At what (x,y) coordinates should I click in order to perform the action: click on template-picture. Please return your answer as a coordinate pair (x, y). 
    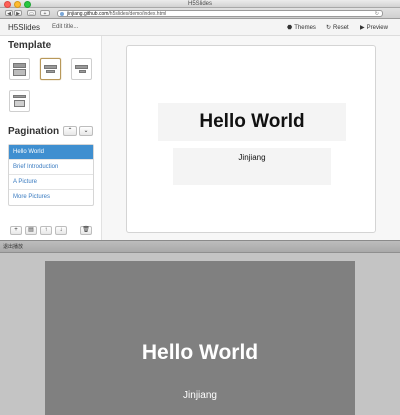
    Looking at the image, I should click on (19, 101).